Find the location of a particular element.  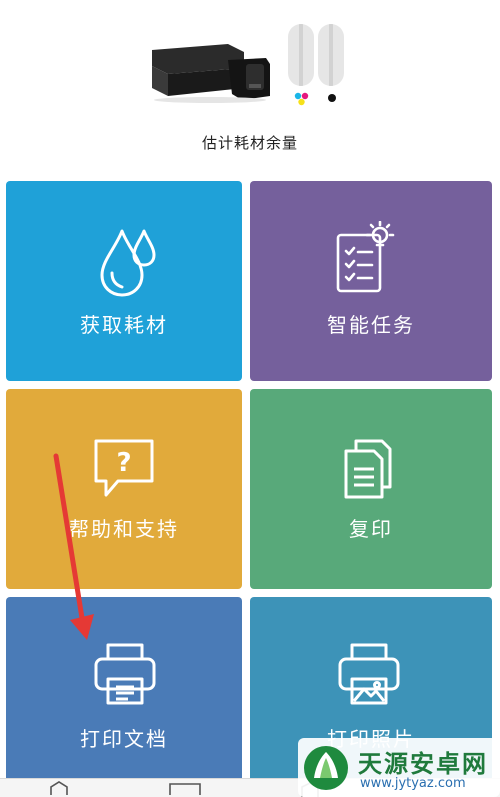

tile-label: 智能任务 is located at coordinates (371, 325).